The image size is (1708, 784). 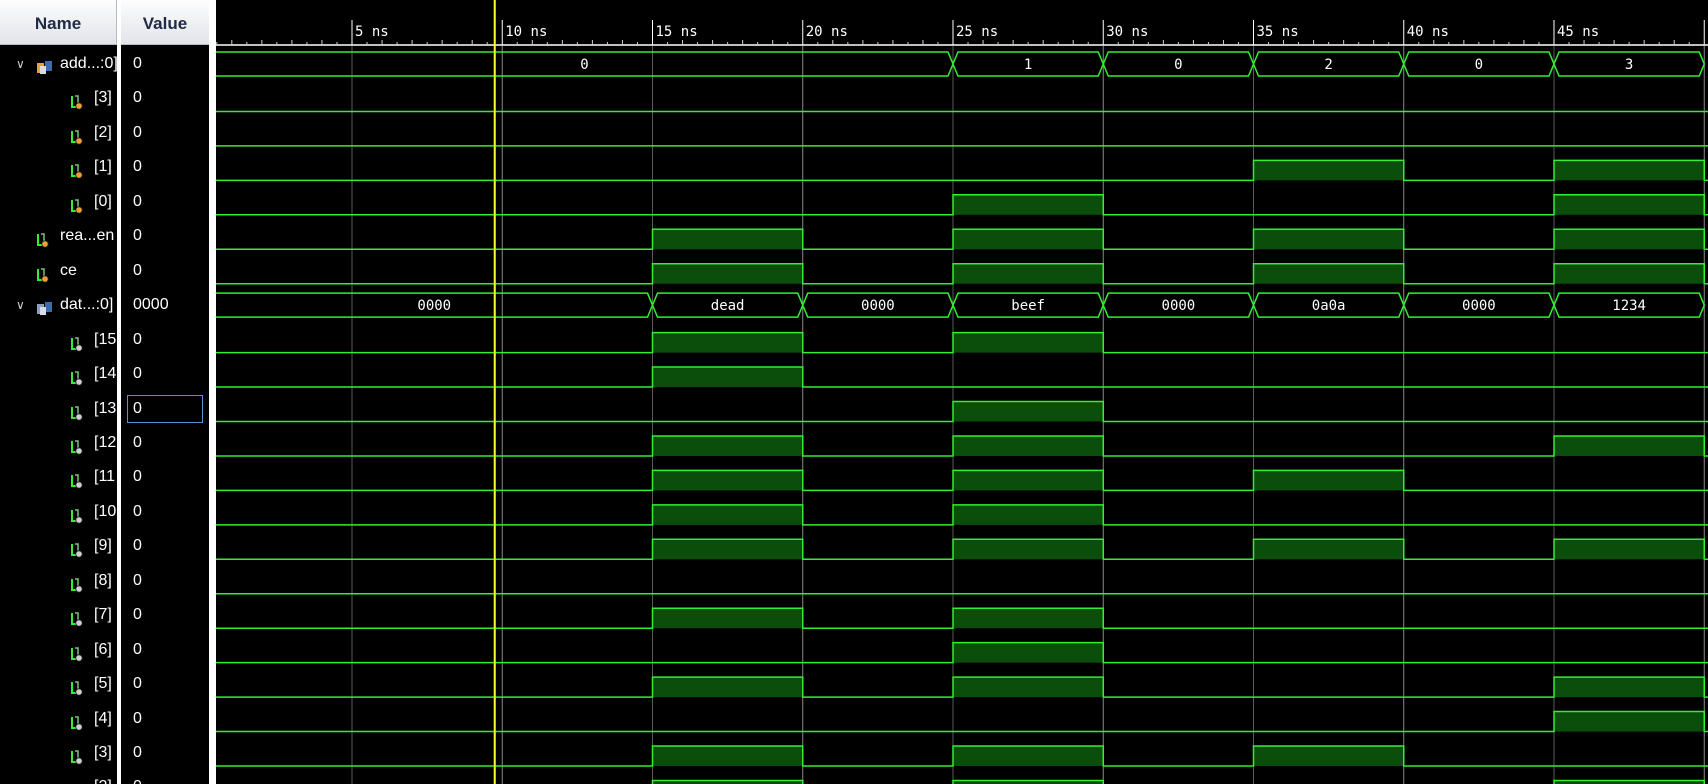 What do you see at coordinates (103, 718) in the screenshot?
I see `signal-name: [4]` at bounding box center [103, 718].